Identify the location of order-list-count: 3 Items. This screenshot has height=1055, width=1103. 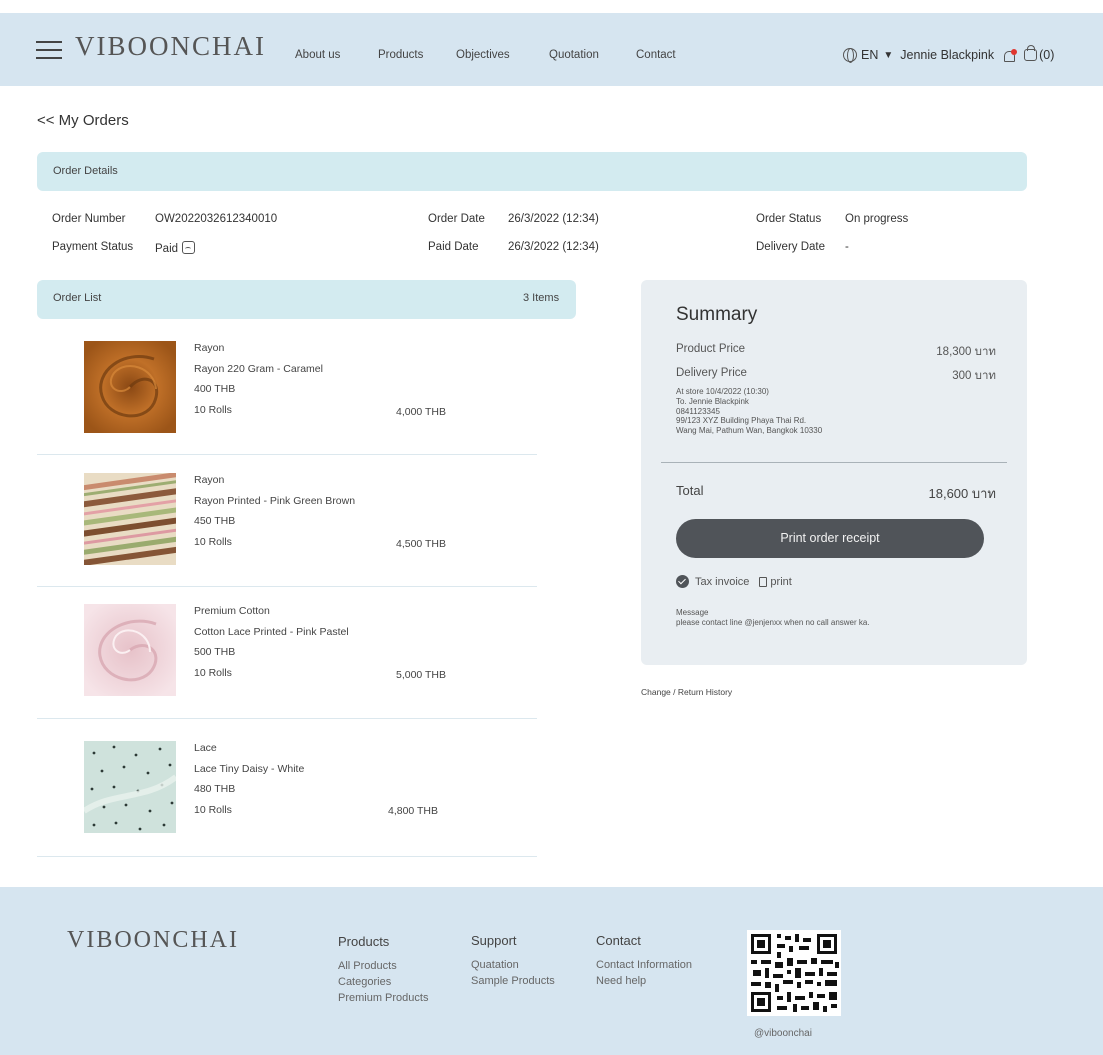
(541, 298).